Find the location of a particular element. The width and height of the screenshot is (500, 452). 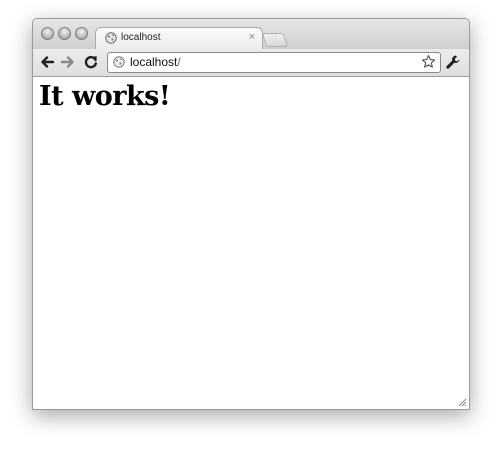

close-window-button is located at coordinates (47, 33).